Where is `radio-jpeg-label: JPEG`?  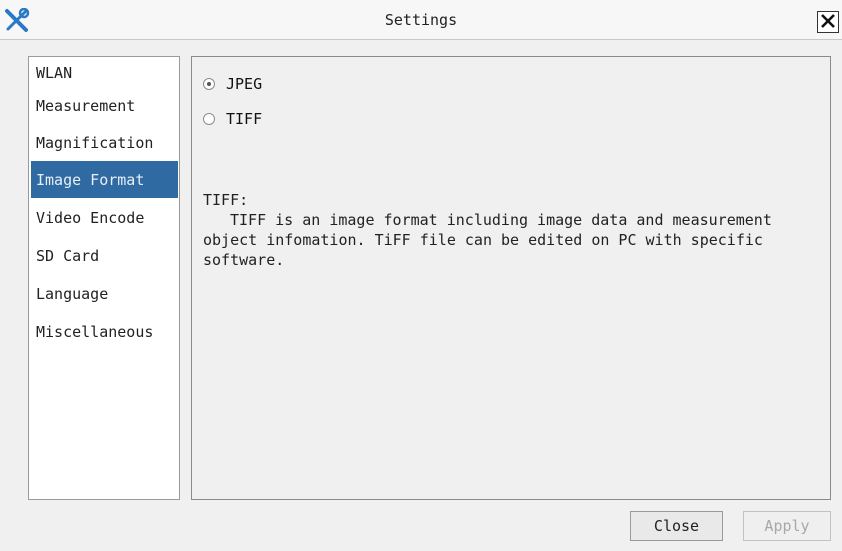
radio-jpeg-label: JPEG is located at coordinates (244, 84).